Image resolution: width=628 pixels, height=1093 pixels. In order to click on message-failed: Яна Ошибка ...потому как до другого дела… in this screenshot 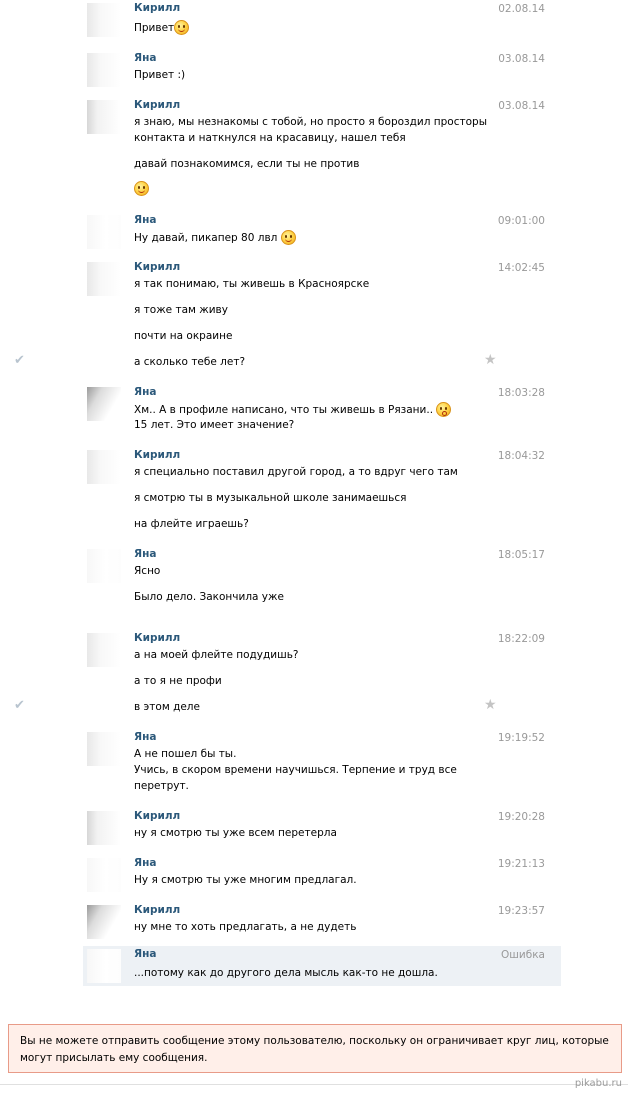, I will do `click(322, 966)`.